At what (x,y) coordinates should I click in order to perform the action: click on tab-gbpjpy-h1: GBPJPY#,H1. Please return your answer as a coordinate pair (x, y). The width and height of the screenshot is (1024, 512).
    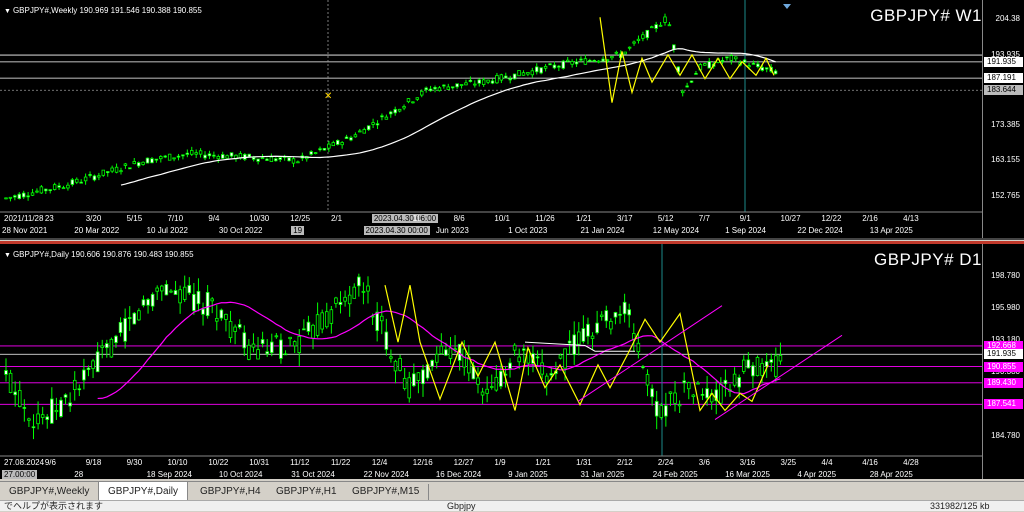
    Looking at the image, I should click on (307, 492).